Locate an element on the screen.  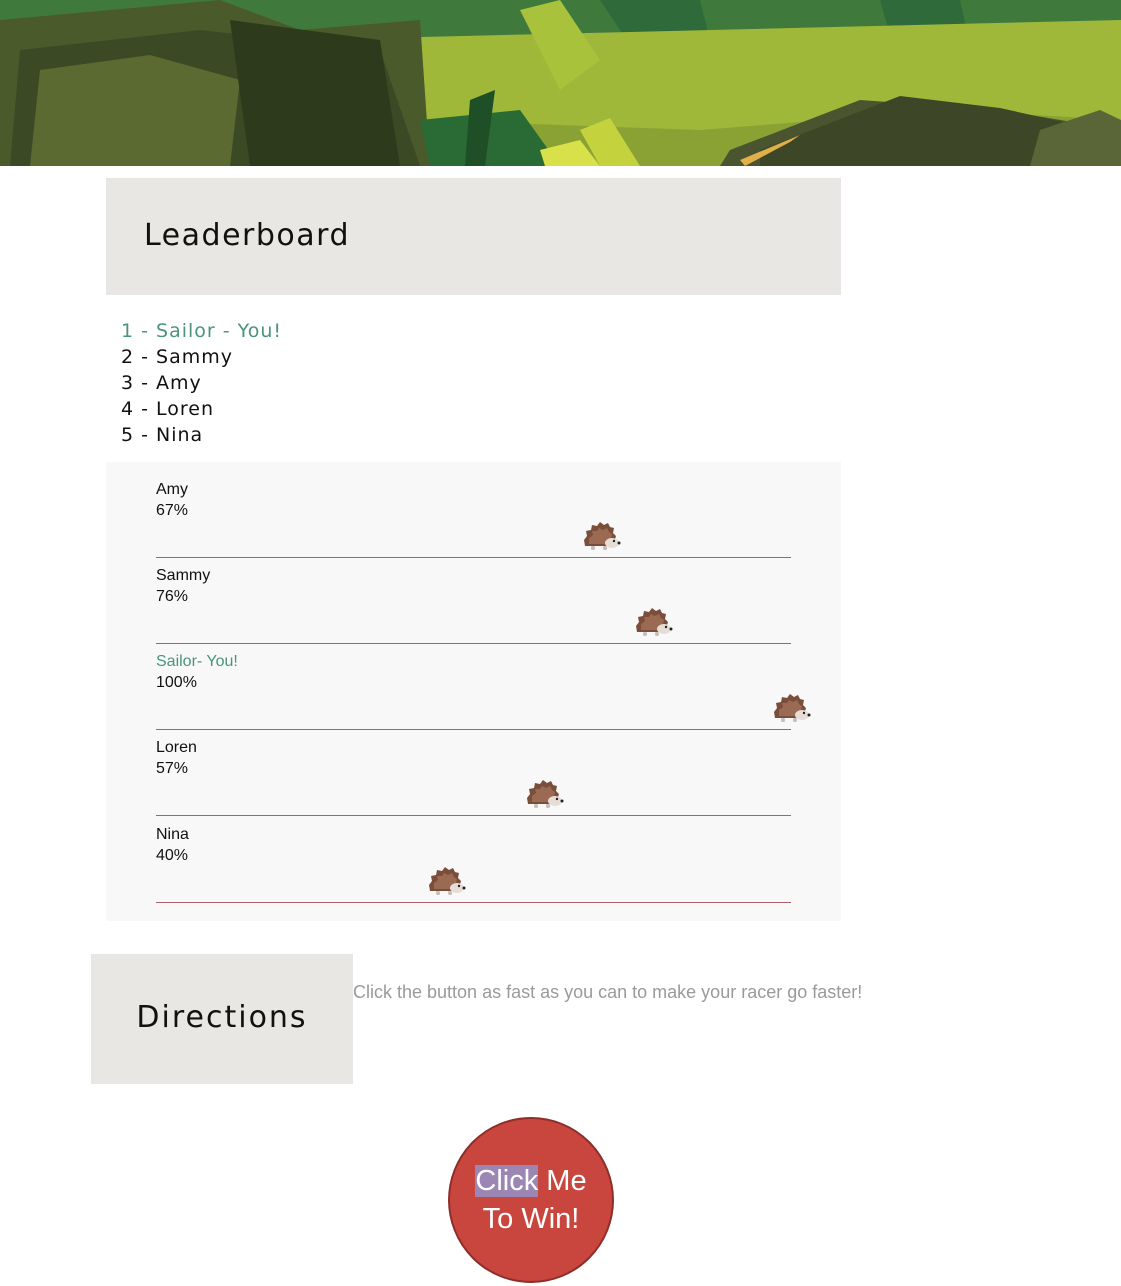
race-lane: Amy 67% is located at coordinates (473, 510).